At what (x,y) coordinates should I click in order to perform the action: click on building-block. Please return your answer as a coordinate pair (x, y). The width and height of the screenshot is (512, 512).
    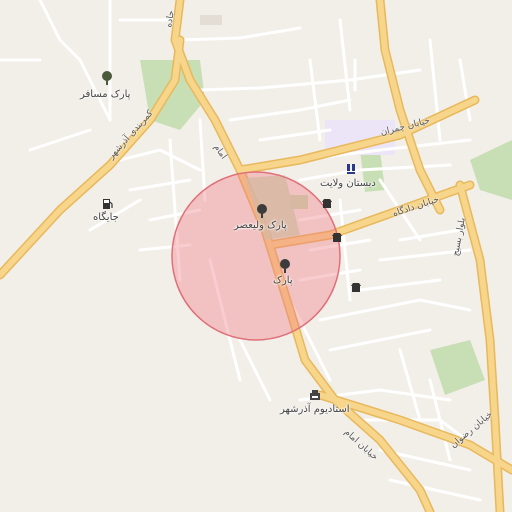
    Looking at the image, I should click on (211, 20).